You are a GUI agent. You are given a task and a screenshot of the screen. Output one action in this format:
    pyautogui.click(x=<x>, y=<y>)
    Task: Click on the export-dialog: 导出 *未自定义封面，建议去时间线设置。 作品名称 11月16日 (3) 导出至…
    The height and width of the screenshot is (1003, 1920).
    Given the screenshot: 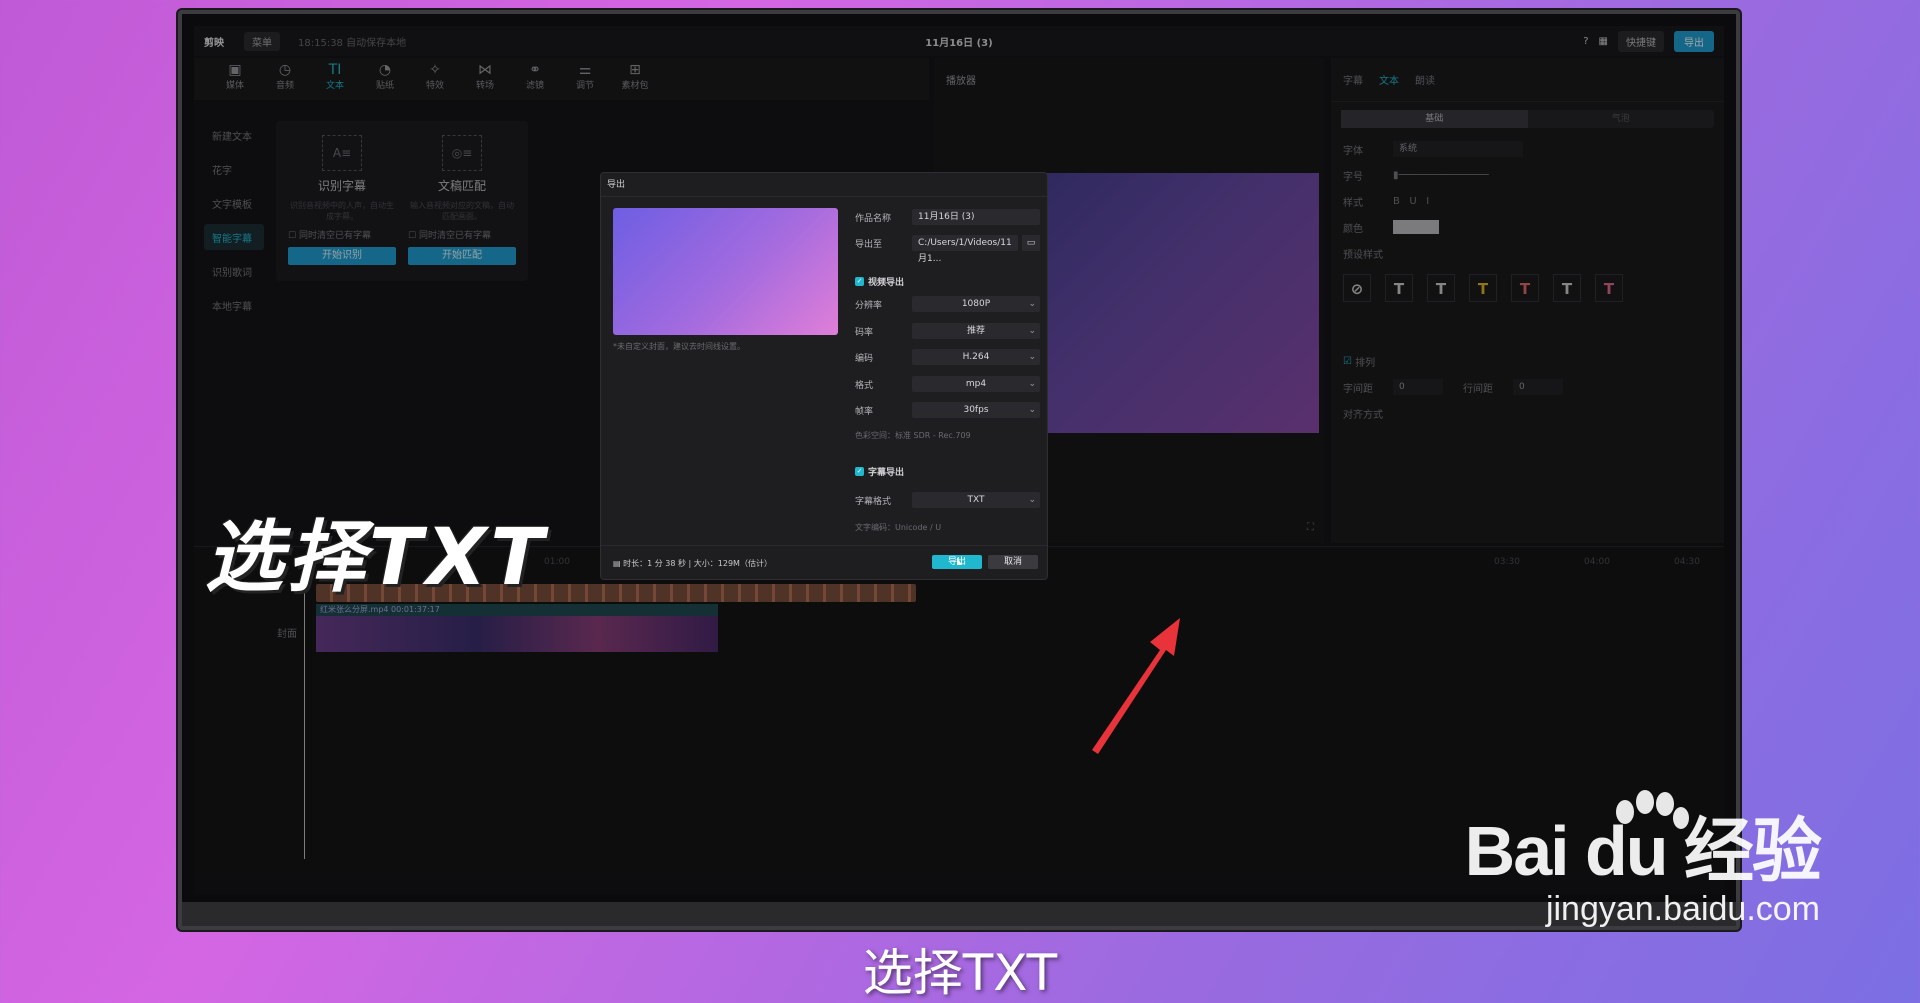 What is the action you would take?
    pyautogui.click(x=824, y=376)
    